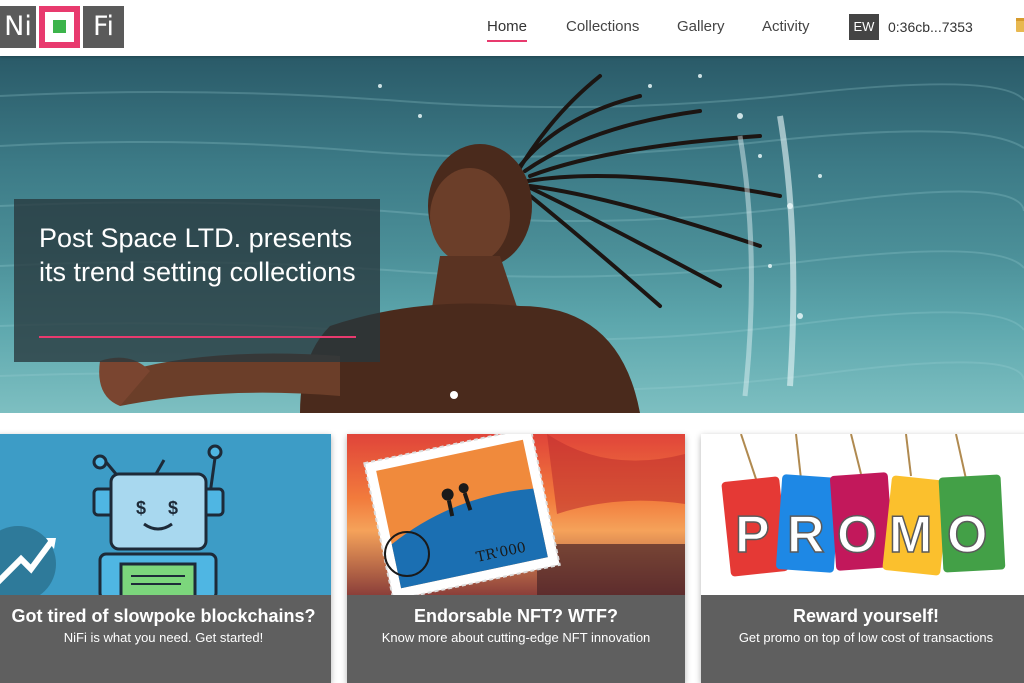 Image resolution: width=1024 pixels, height=683 pixels. What do you see at coordinates (786, 26) in the screenshot?
I see `nav-activity: Activity` at bounding box center [786, 26].